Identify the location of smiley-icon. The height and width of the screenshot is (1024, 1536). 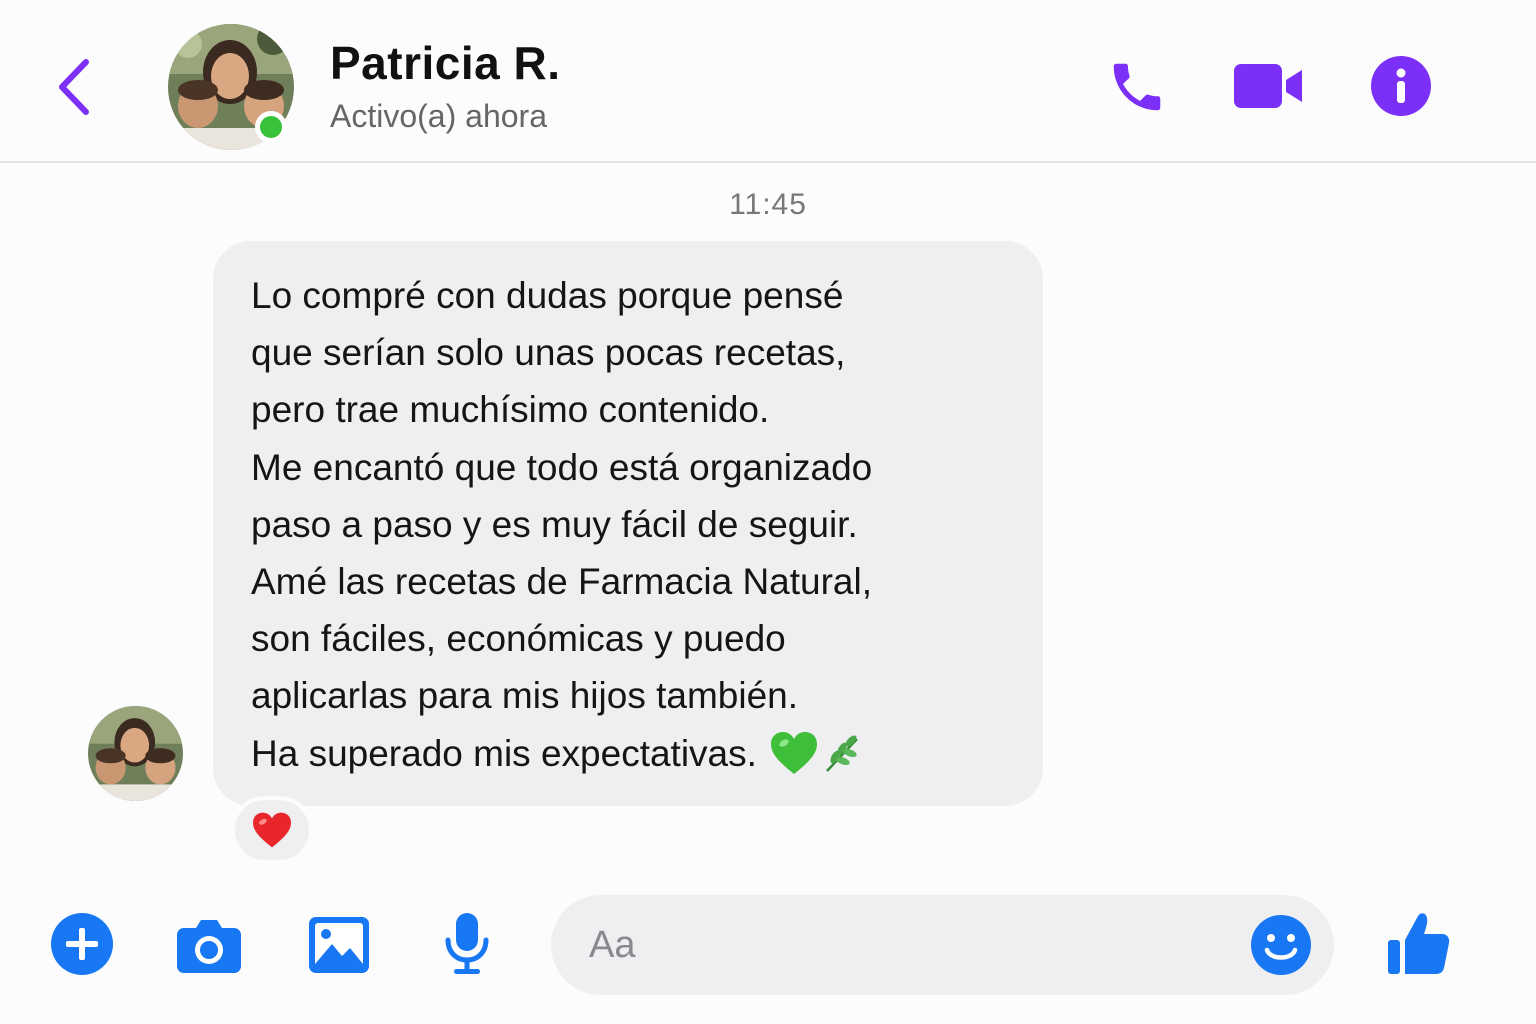
(1281, 945).